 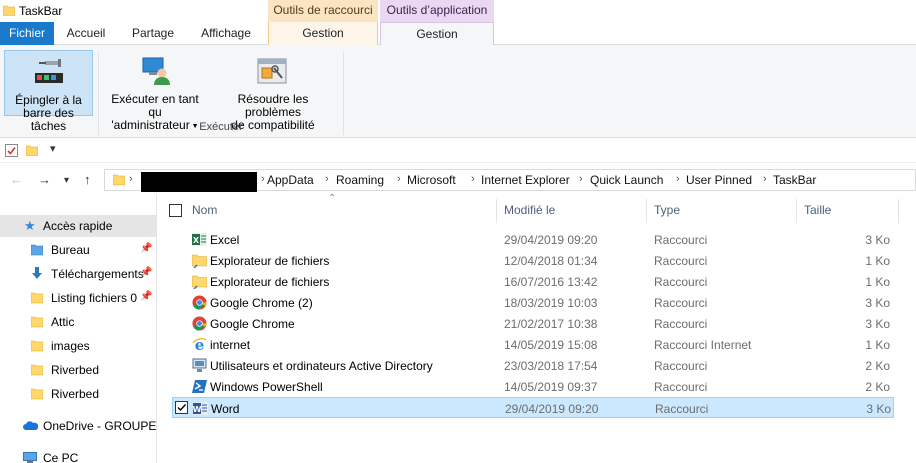 What do you see at coordinates (199, 344) in the screenshot?
I see `internet-explorer-icon: e` at bounding box center [199, 344].